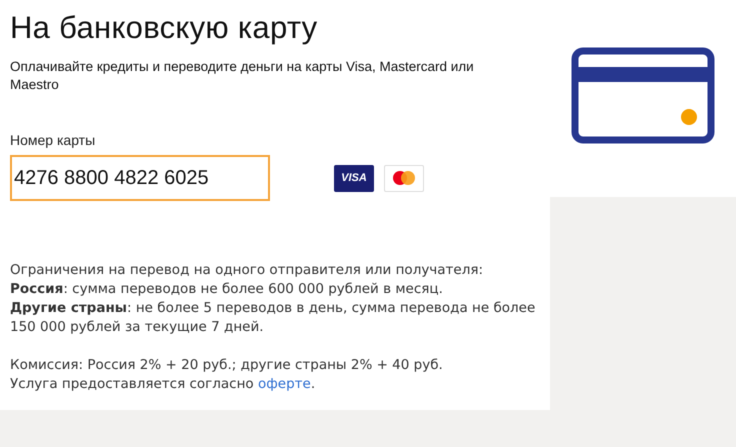 This screenshot has height=447, width=736. Describe the element at coordinates (227, 365) in the screenshot. I see `commission-text: Комиссия: Россия 2% + 20 руб.; другие страны 2% + 40 руб.` at that location.